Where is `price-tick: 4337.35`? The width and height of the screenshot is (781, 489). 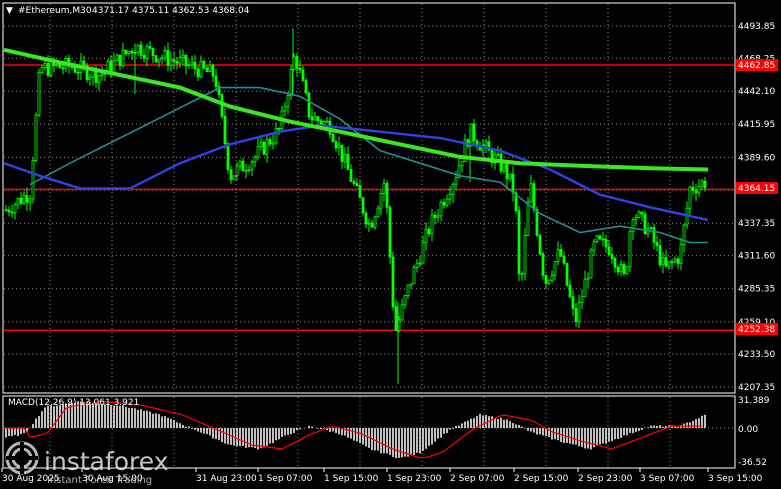 price-tick: 4337.35 is located at coordinates (756, 224).